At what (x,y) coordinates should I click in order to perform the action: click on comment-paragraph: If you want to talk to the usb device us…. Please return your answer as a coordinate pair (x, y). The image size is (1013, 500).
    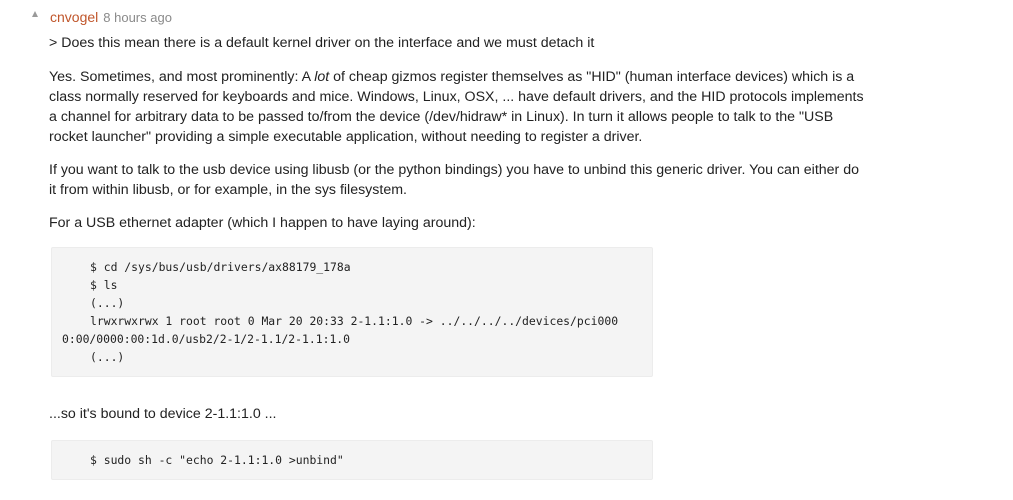
    Looking at the image, I should click on (454, 180).